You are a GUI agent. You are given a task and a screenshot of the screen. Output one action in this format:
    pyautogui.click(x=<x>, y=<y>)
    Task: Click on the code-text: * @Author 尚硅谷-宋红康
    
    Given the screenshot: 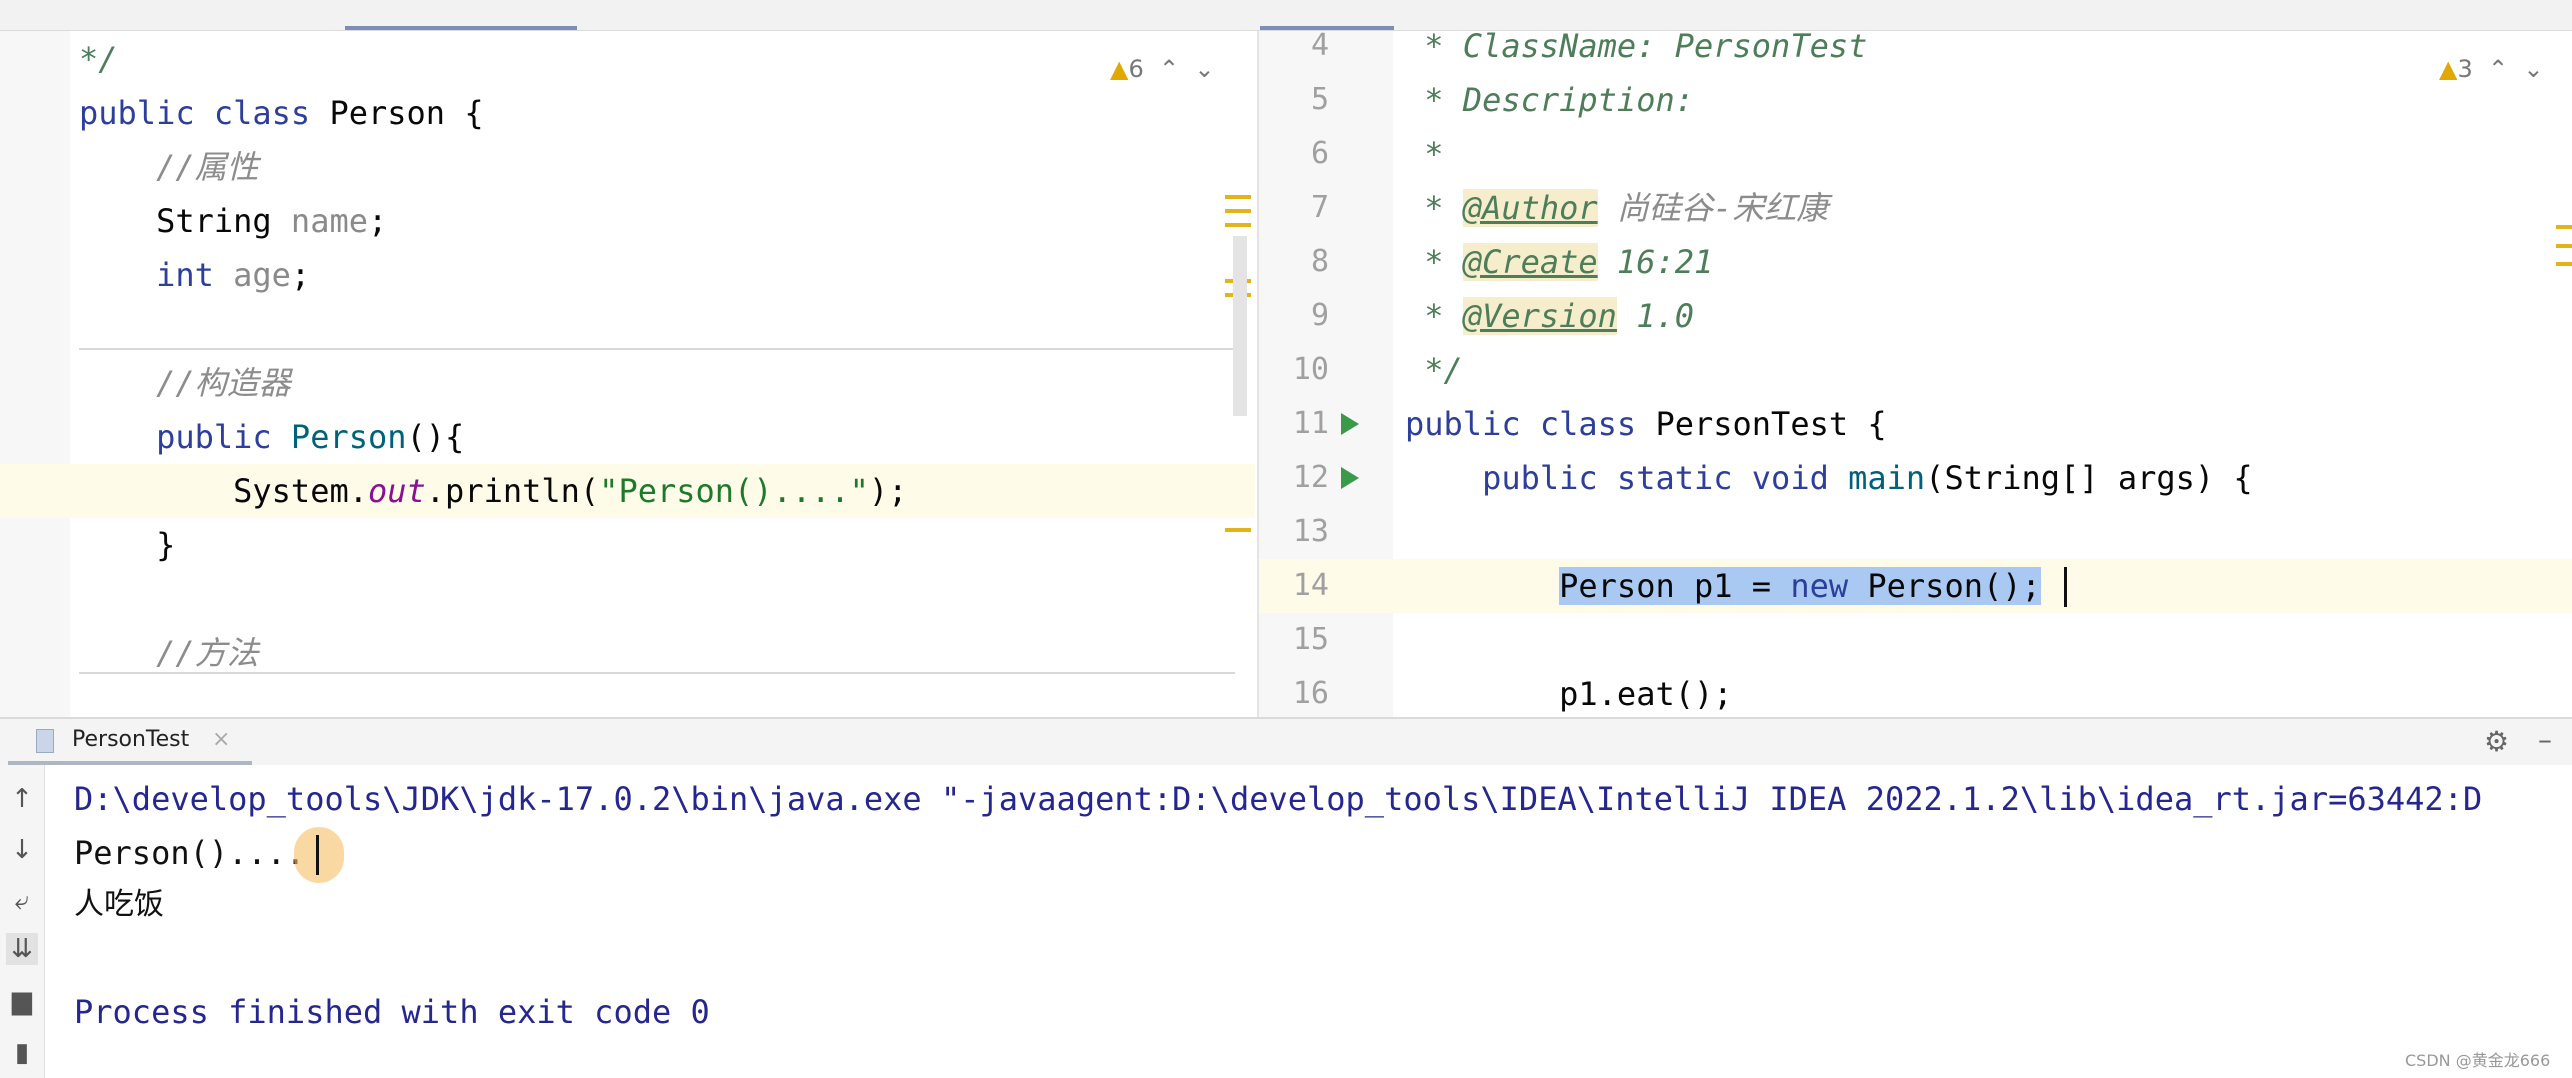 What is the action you would take?
    pyautogui.click(x=1616, y=208)
    